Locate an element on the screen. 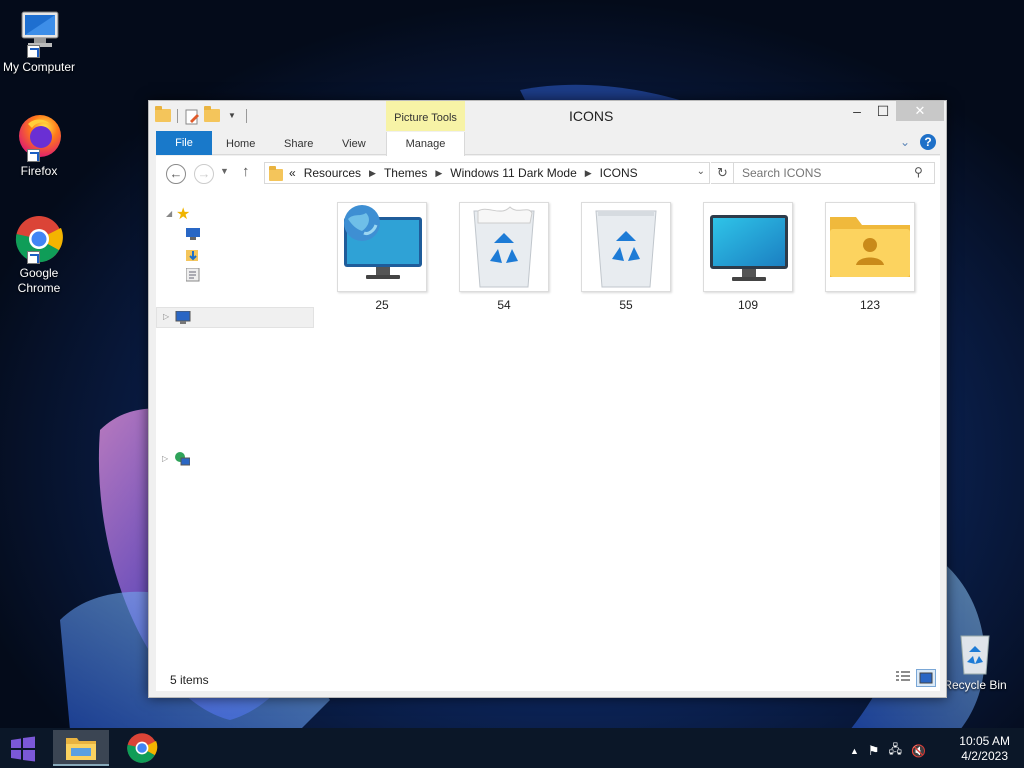  file-item: 55 is located at coordinates (626, 257).